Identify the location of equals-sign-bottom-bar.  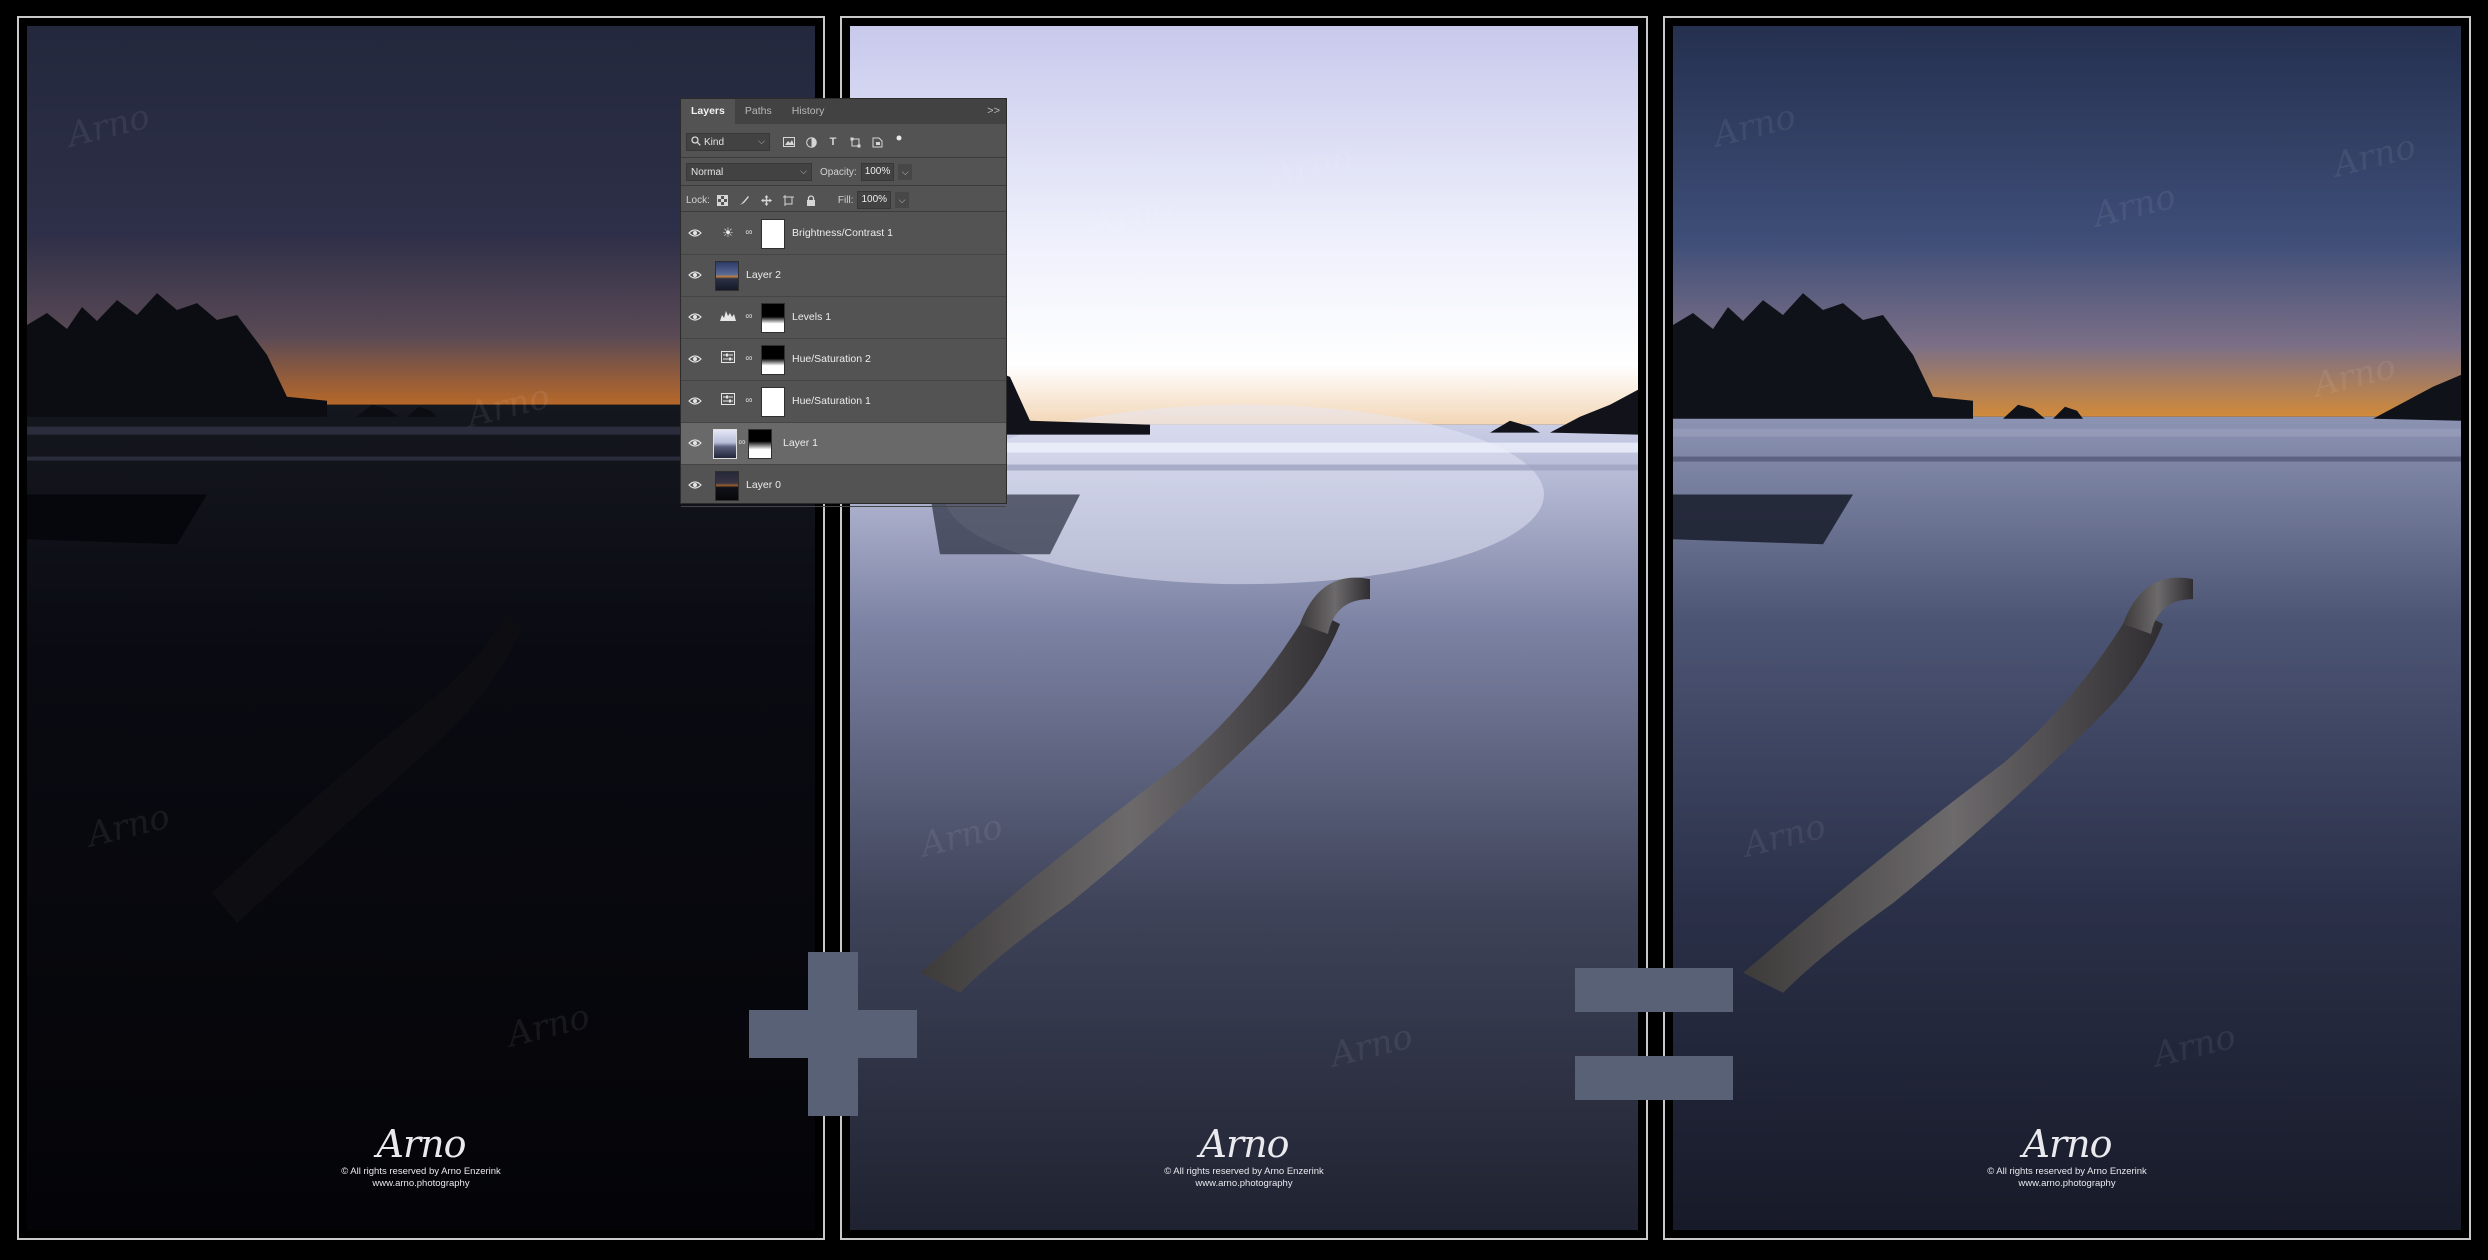
(1654, 1078).